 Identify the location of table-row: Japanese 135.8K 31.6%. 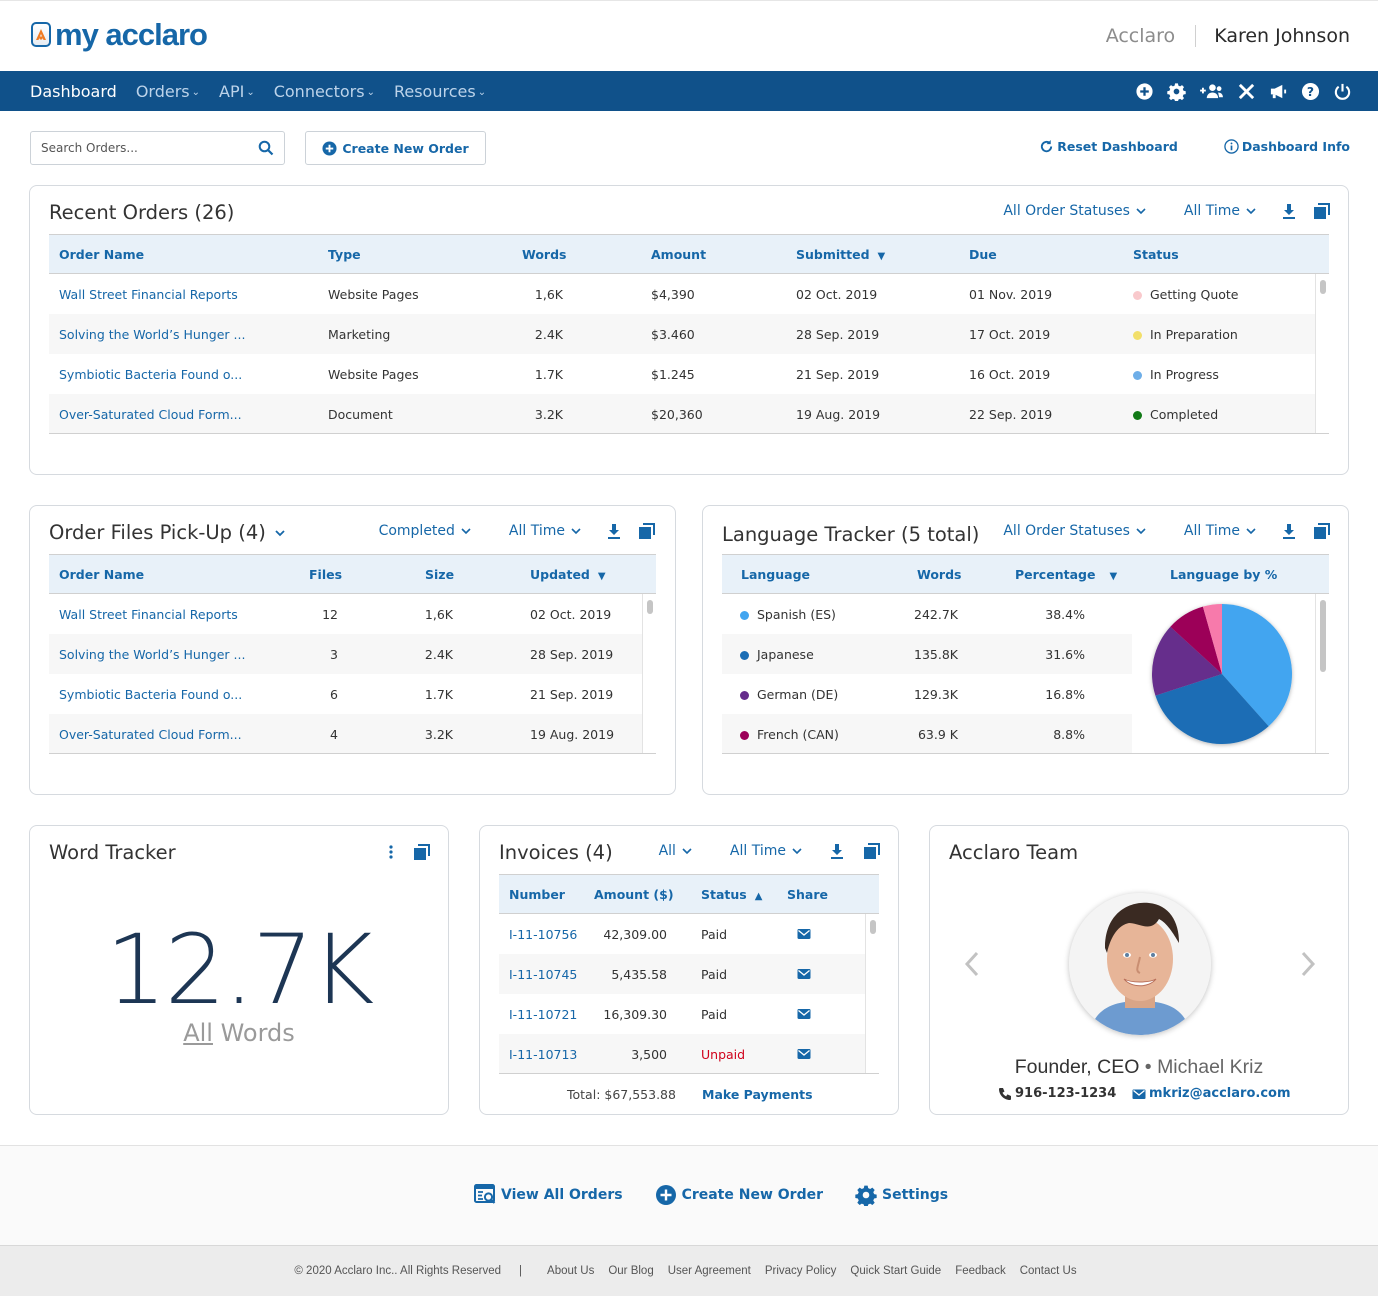
(927, 654).